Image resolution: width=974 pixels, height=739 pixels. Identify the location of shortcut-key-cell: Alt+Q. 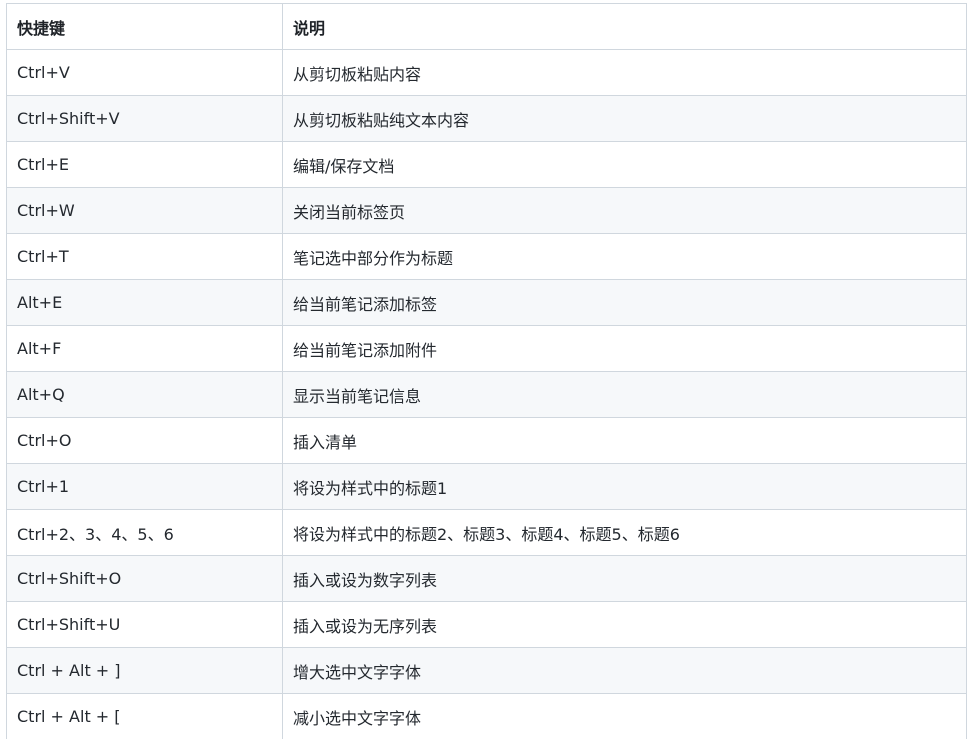
(144, 394).